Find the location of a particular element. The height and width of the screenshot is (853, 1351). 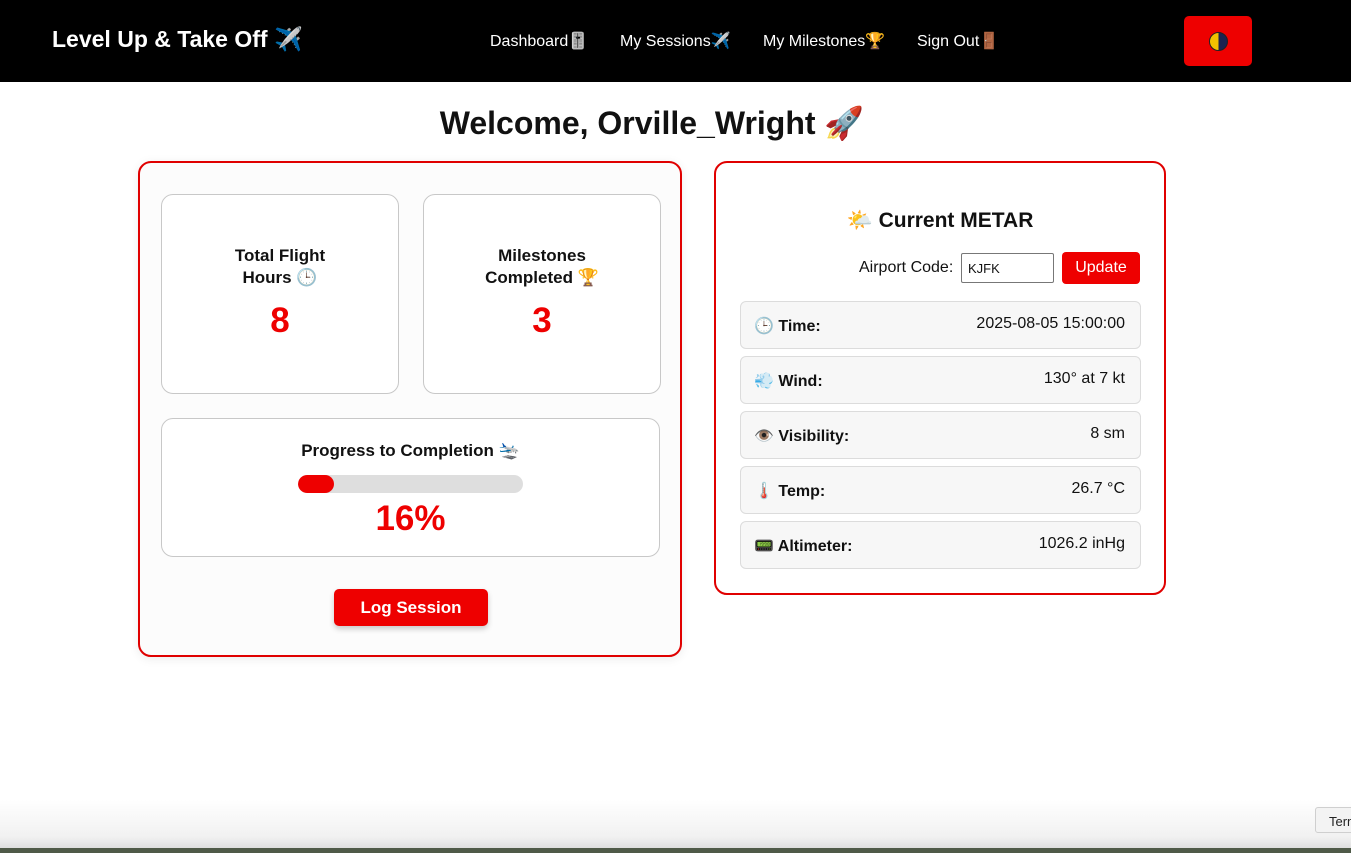

metar-row-value: 130° at 7 kt is located at coordinates (1084, 378).